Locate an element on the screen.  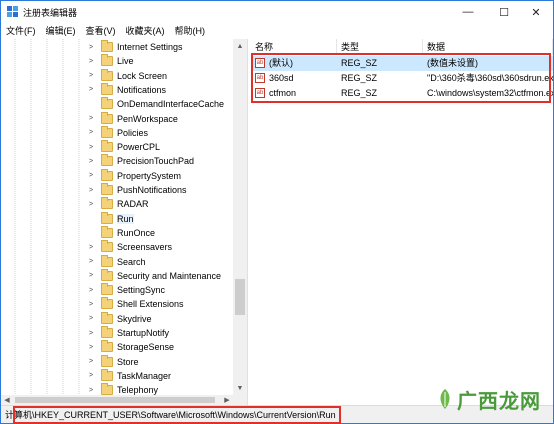
tree-vertical-scrollbar: ▲ ▼ is located at coordinates (240, 217).